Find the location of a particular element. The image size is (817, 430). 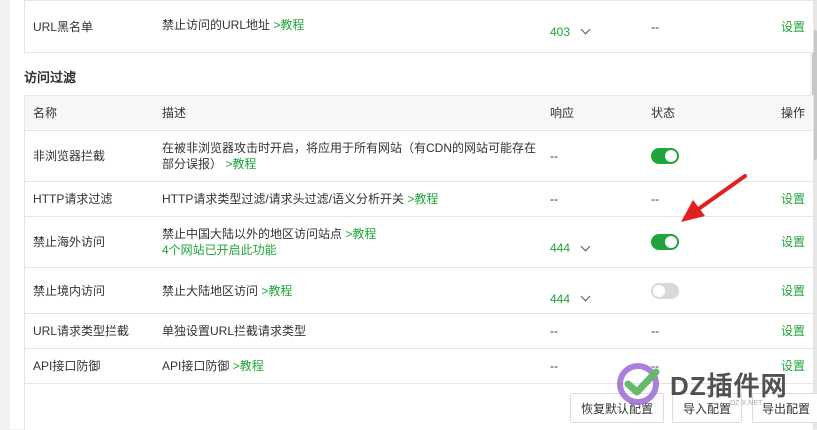

response-value: 403 is located at coordinates (560, 31).